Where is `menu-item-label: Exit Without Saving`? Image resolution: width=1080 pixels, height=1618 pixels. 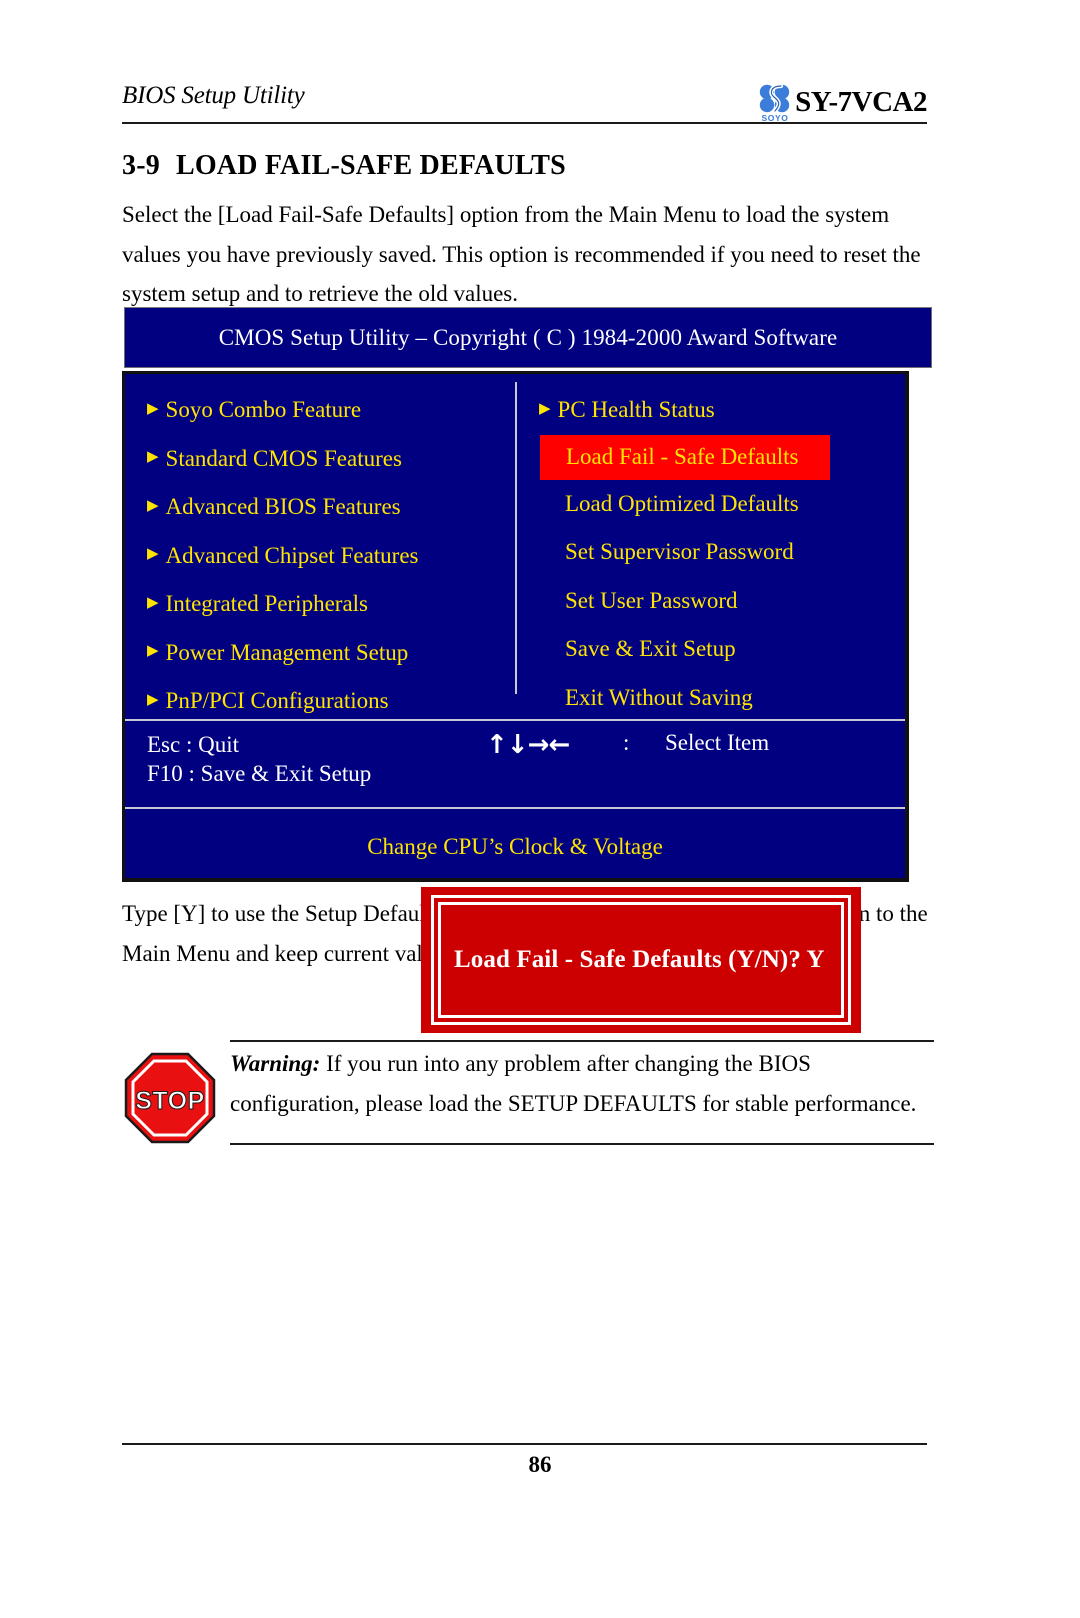
menu-item-label: Exit Without Saving is located at coordinates (659, 697).